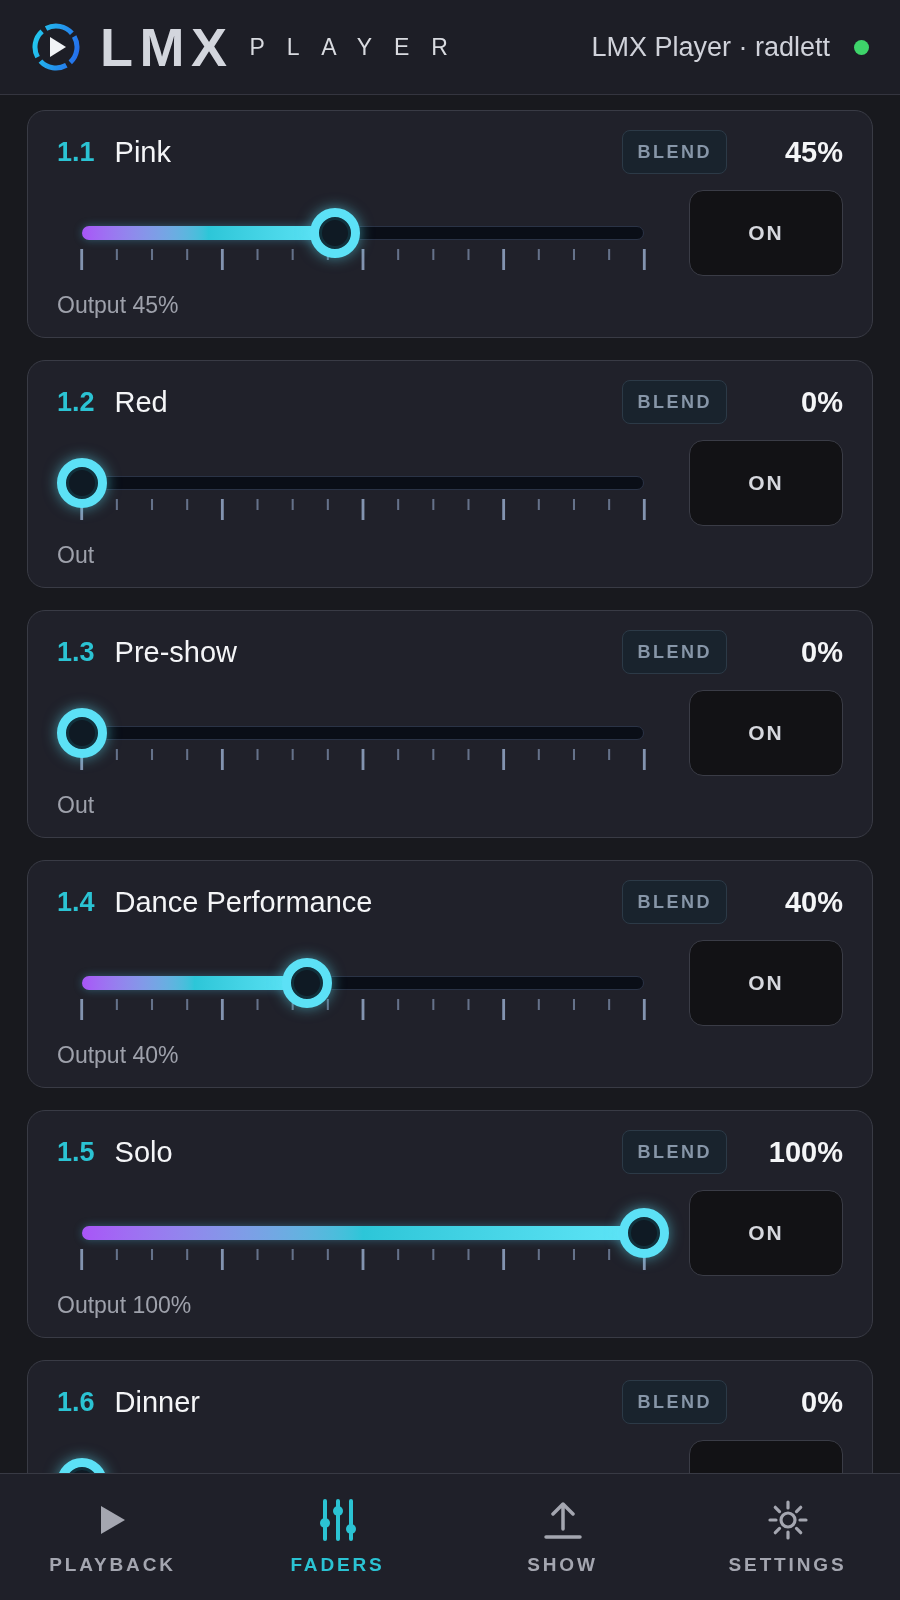 The height and width of the screenshot is (1600, 900). I want to click on fader-number: 1.5, so click(76, 1152).